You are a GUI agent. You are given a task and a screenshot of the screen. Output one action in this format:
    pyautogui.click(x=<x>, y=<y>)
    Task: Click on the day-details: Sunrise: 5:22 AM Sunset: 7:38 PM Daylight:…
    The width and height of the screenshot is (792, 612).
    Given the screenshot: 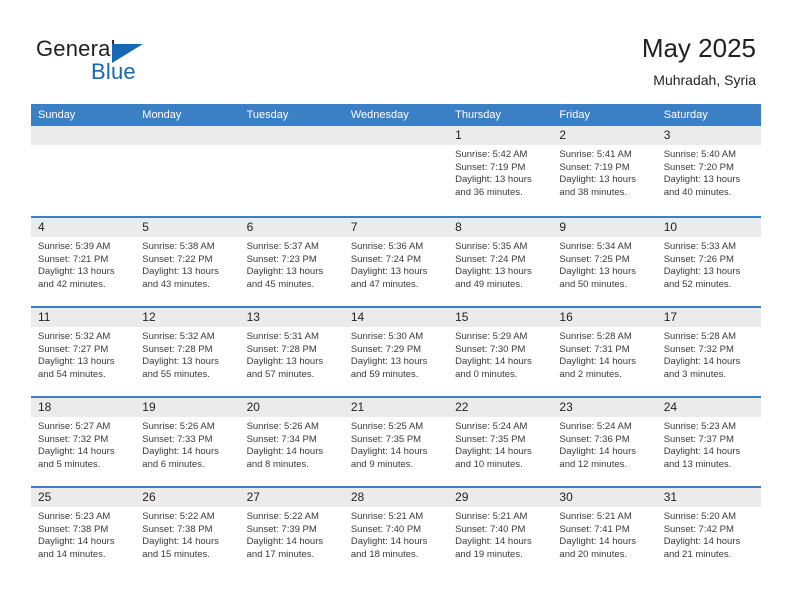 What is the action you would take?
    pyautogui.click(x=187, y=534)
    